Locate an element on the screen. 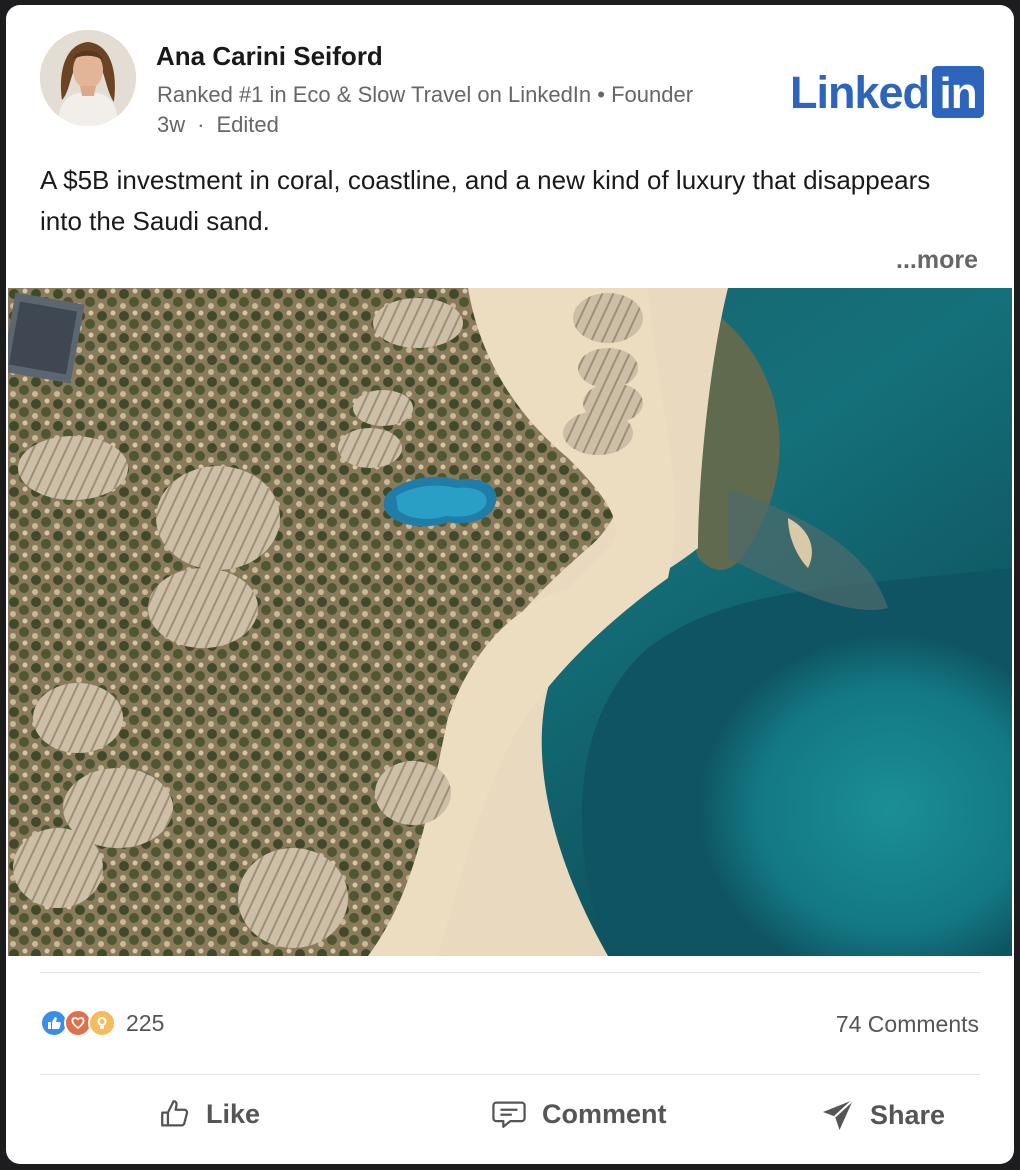 Image resolution: width=1020 pixels, height=1170 pixels. like-button: Like is located at coordinates (209, 1114).